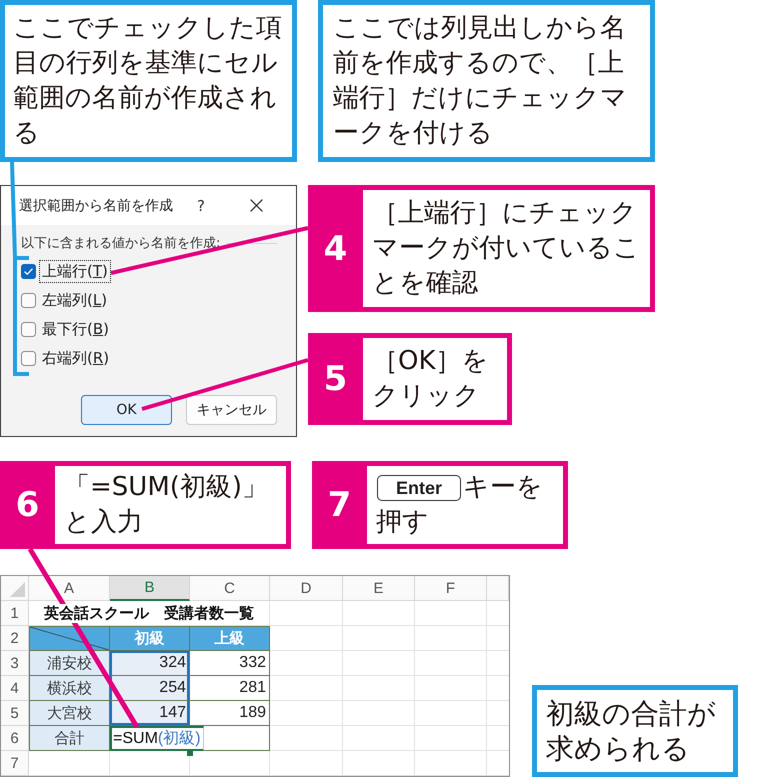  I want to click on help-button: ?, so click(201, 205).